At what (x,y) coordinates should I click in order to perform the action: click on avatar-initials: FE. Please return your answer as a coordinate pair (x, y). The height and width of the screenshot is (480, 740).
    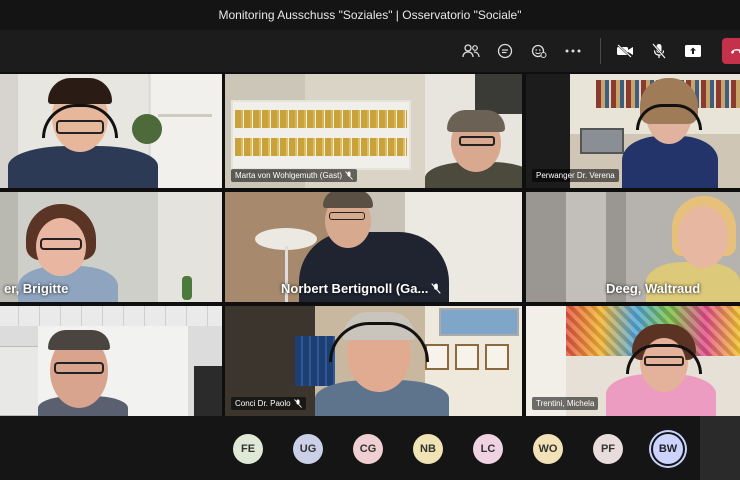
    Looking at the image, I should click on (248, 449).